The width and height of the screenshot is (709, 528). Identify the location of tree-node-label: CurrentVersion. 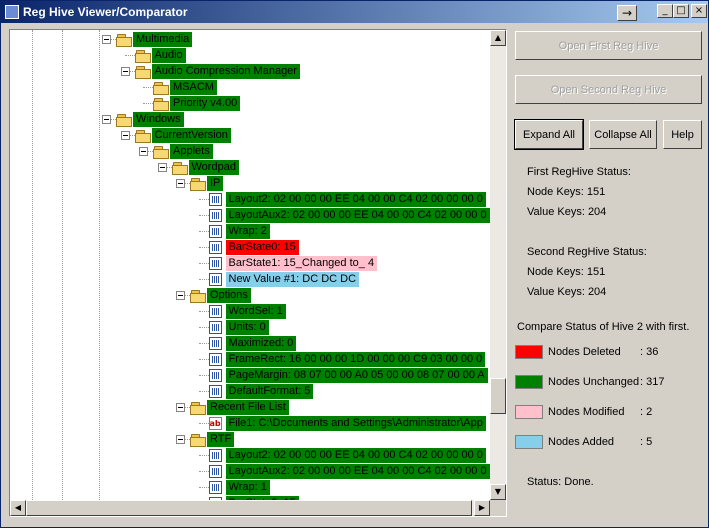
(191, 135).